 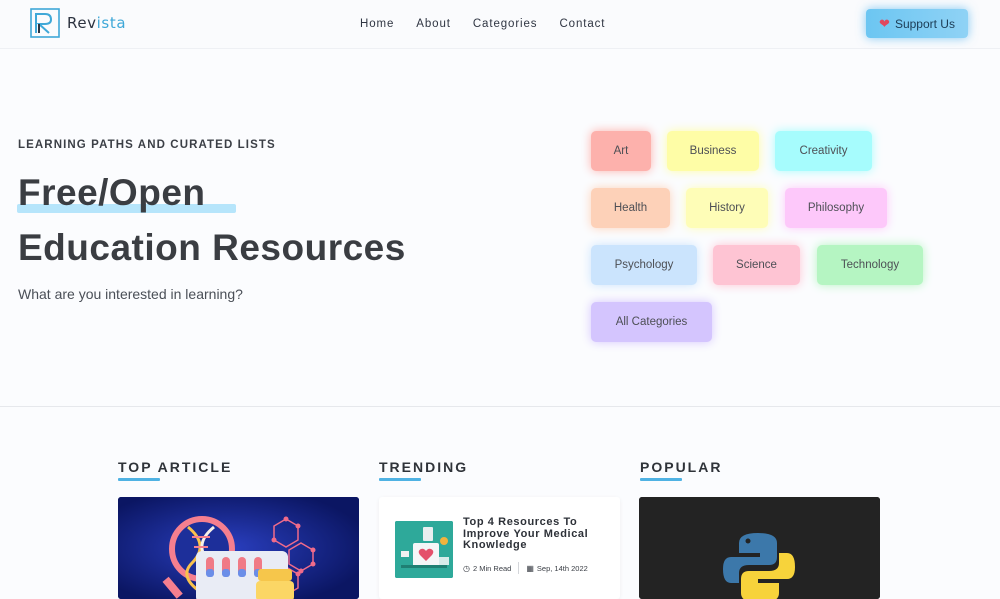 What do you see at coordinates (500, 406) in the screenshot?
I see `section-divider` at bounding box center [500, 406].